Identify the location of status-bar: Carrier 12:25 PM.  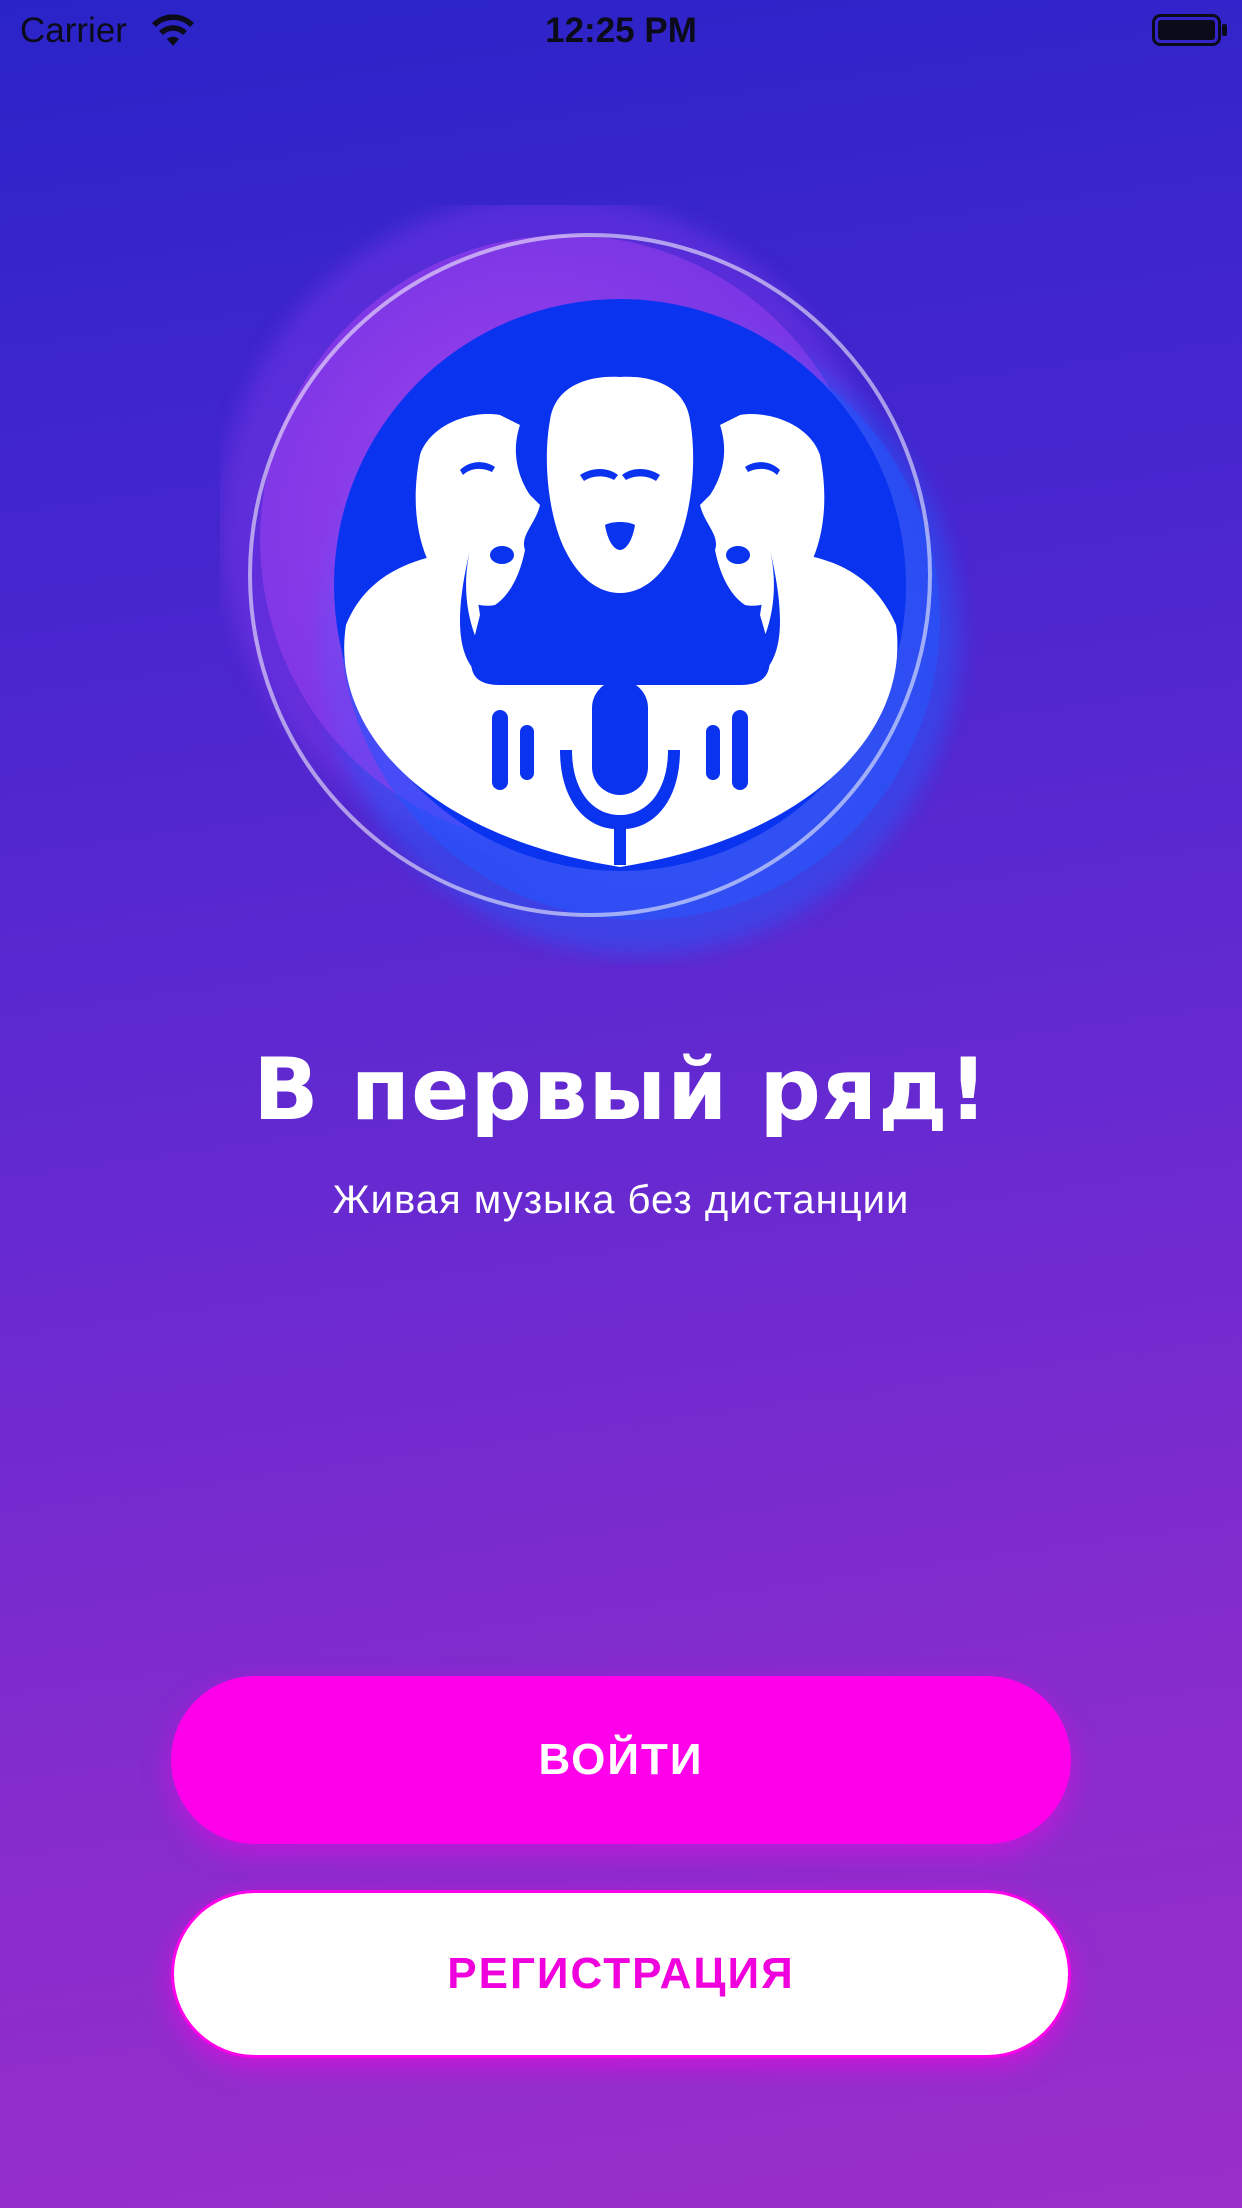
(621, 31).